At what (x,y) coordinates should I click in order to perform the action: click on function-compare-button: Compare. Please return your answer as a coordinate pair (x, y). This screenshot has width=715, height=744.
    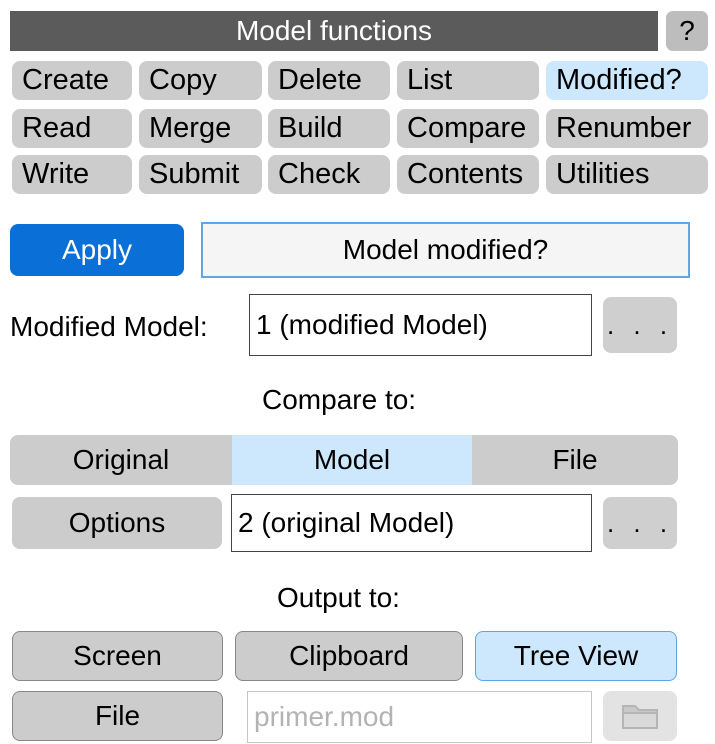
    Looking at the image, I should click on (468, 128).